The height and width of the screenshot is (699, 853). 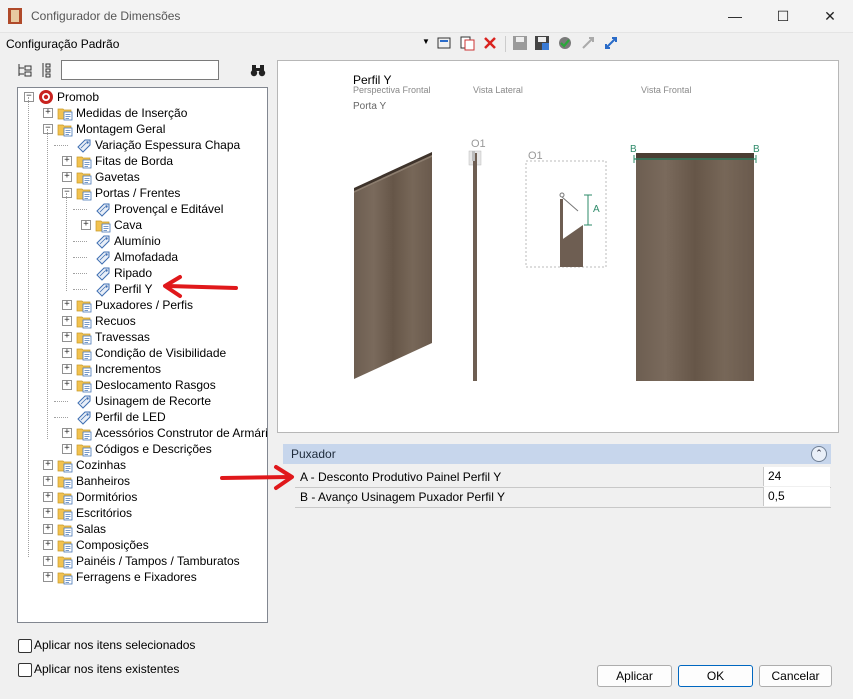 I want to click on collapse-arrows-icon, so click(x=588, y=43).